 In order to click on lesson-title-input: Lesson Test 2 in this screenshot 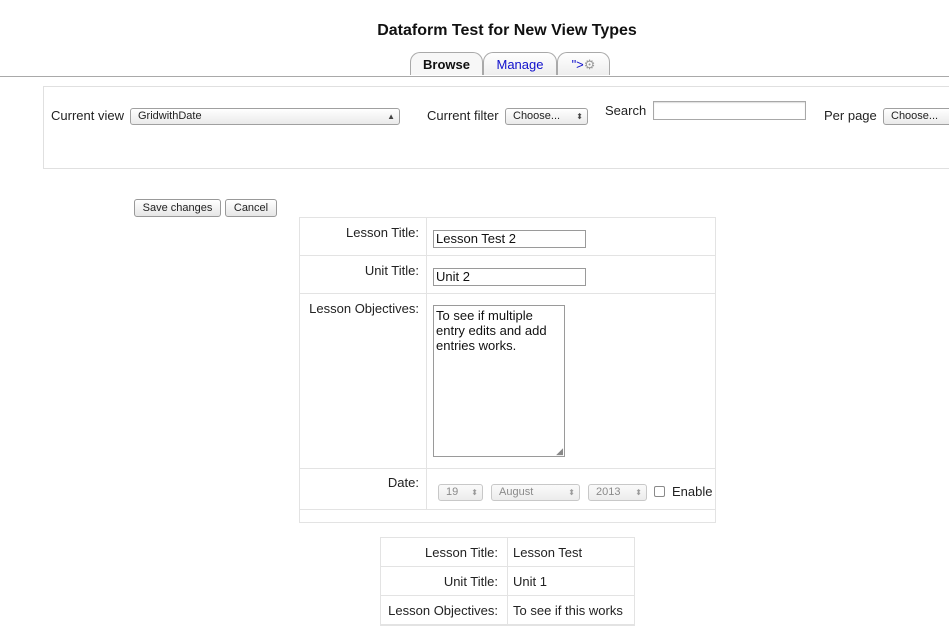, I will do `click(509, 239)`.